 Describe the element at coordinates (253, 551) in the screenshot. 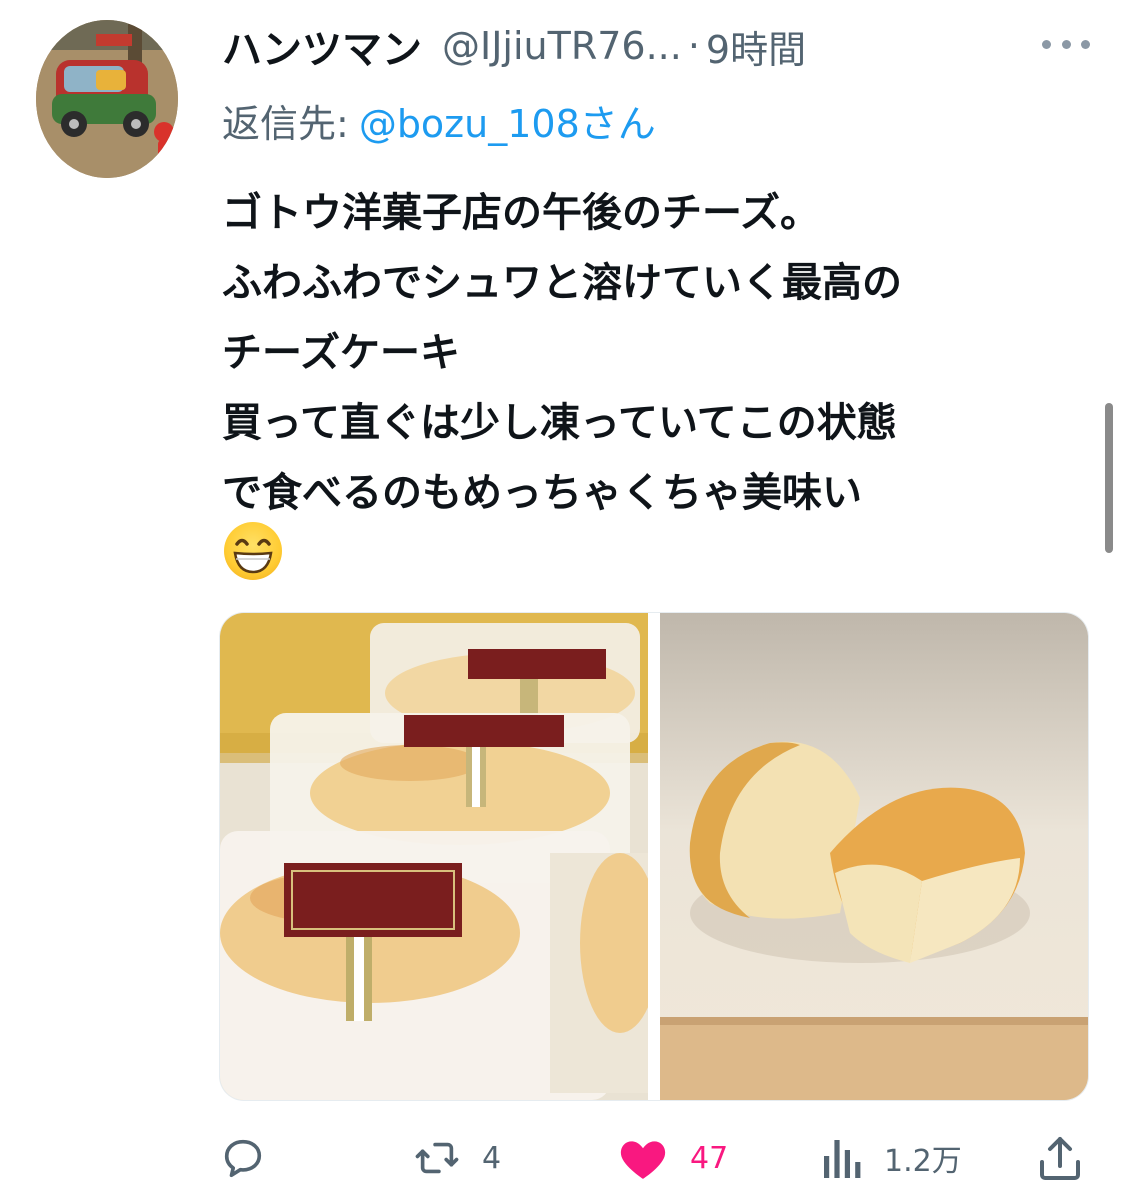

I see `grinning-face-emoji-icon` at that location.